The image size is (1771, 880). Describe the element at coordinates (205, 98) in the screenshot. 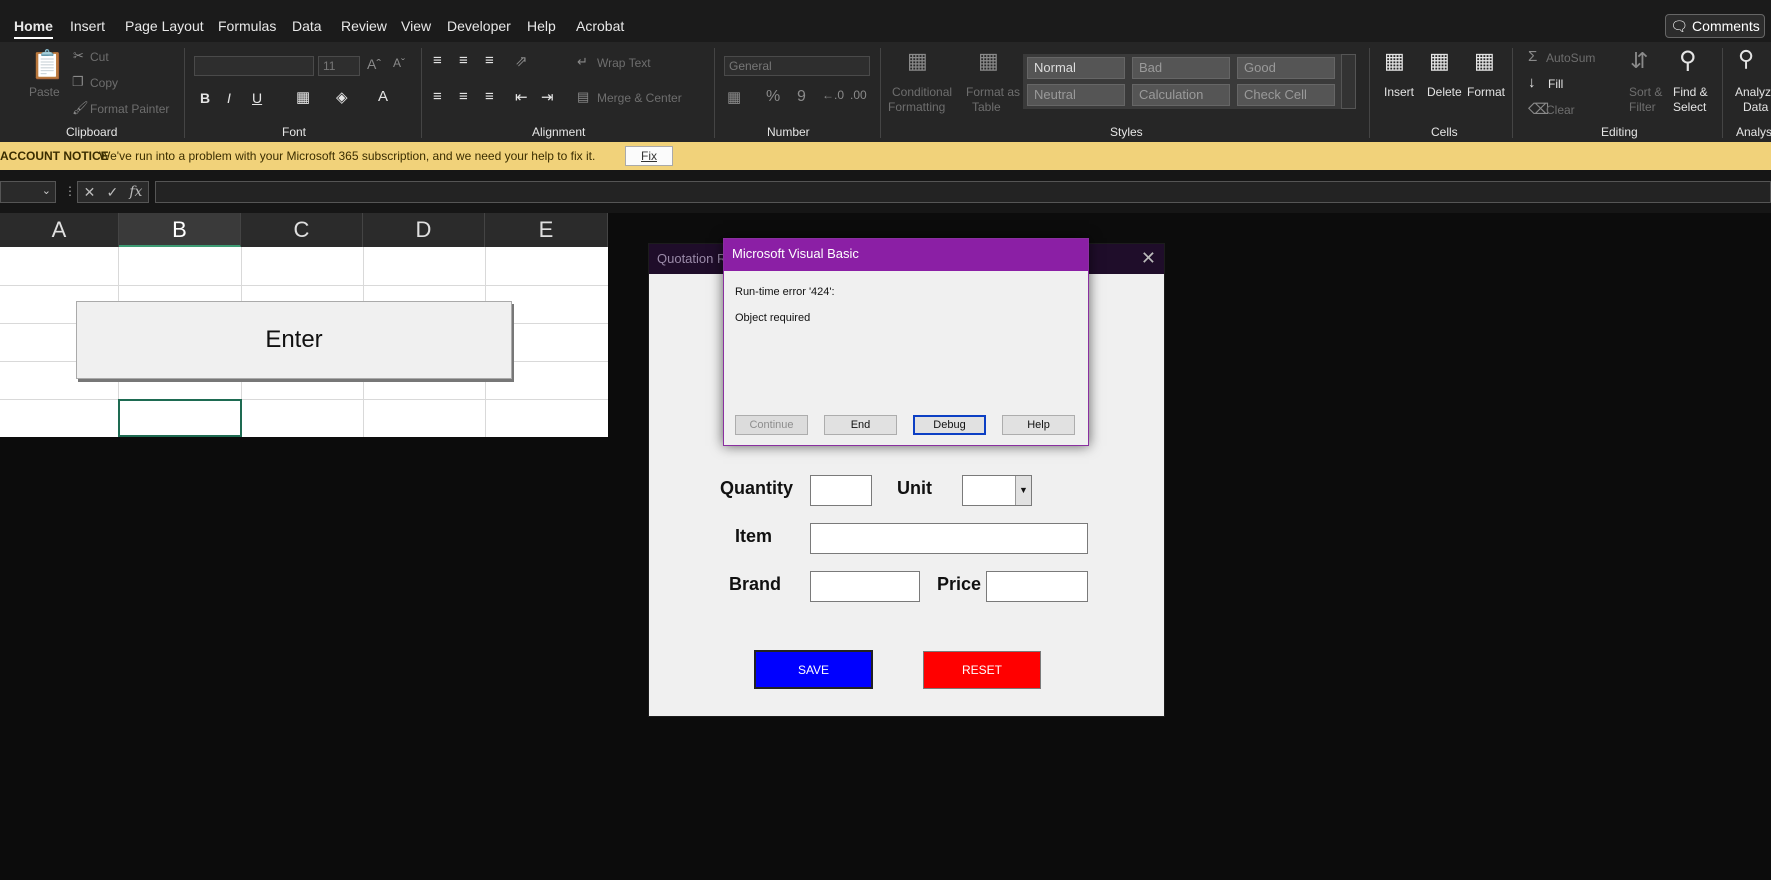

I see `bold-button: B` at that location.